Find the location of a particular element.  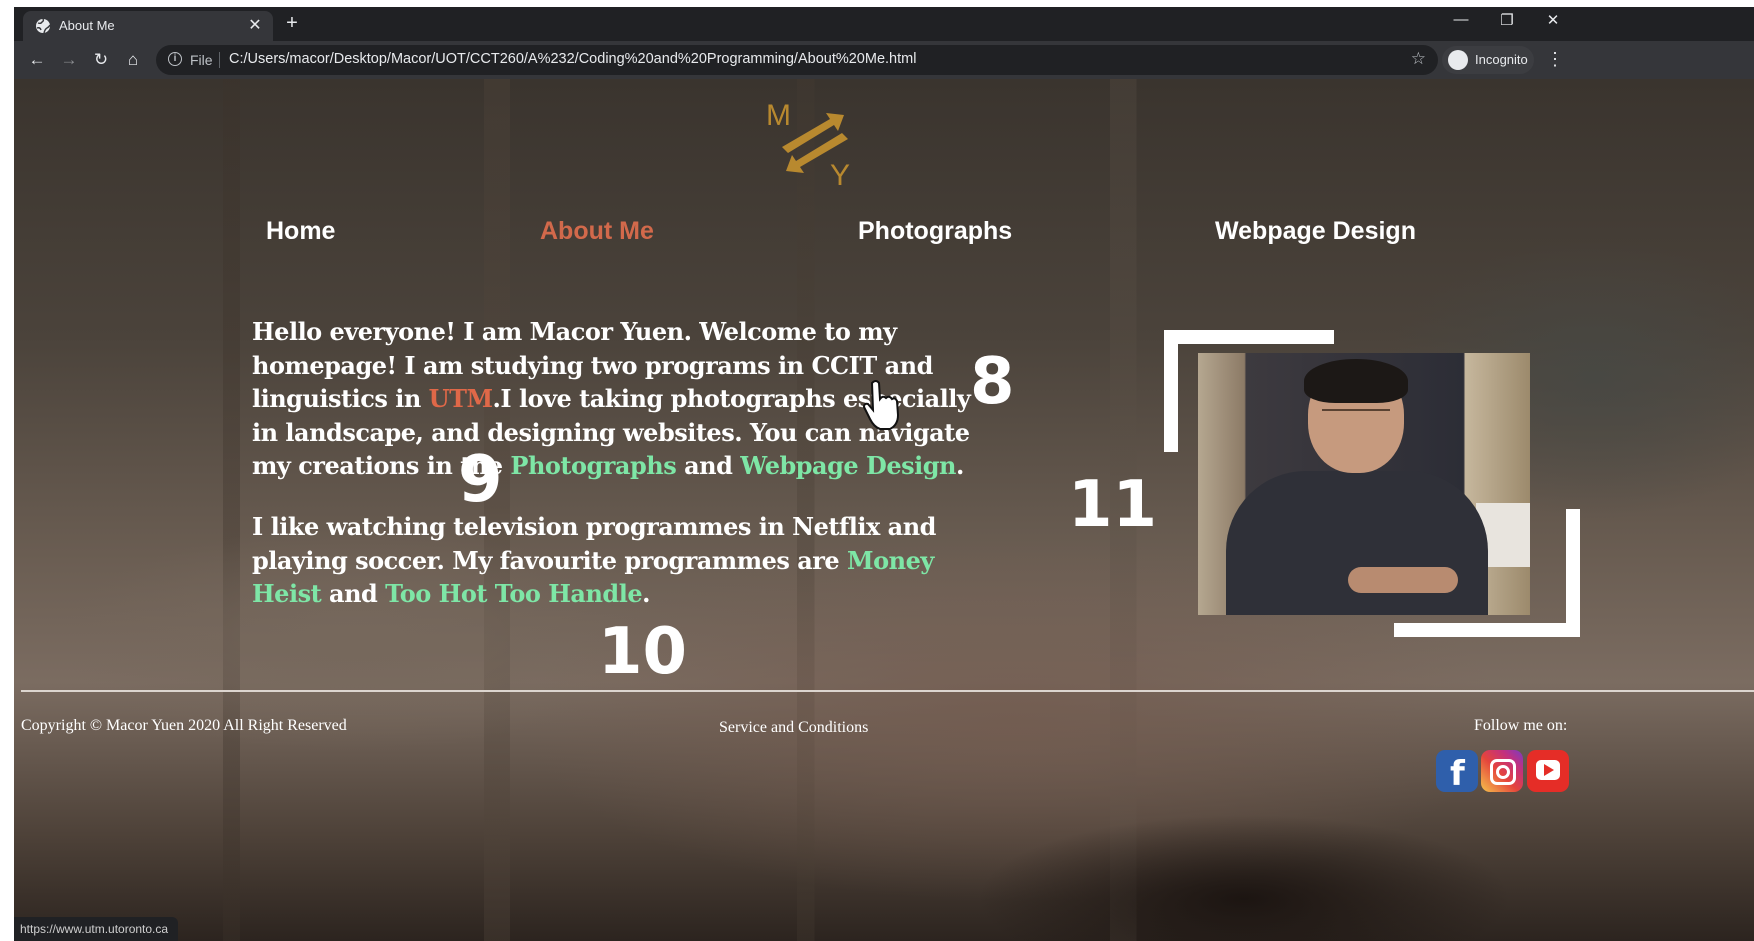

annotation-8: 8 is located at coordinates (992, 382).